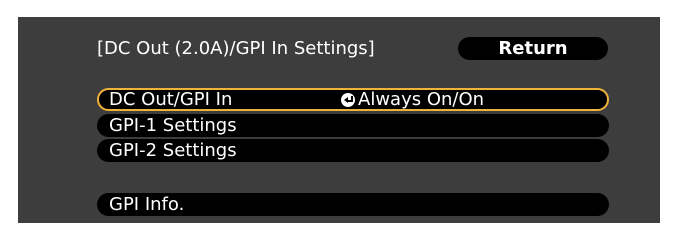  I want to click on enter-icon, so click(348, 99).